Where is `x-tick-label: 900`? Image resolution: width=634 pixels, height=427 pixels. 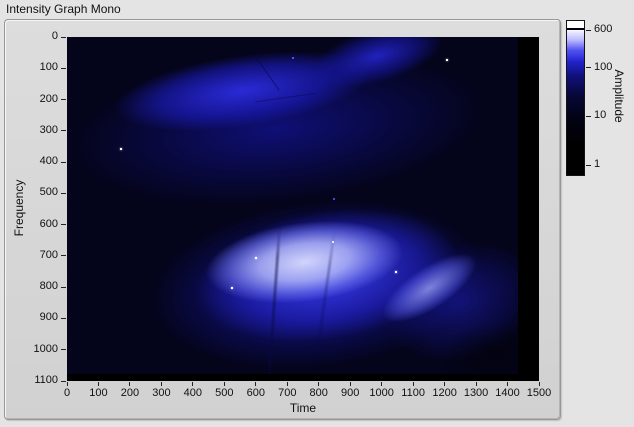
x-tick-label: 900 is located at coordinates (350, 393).